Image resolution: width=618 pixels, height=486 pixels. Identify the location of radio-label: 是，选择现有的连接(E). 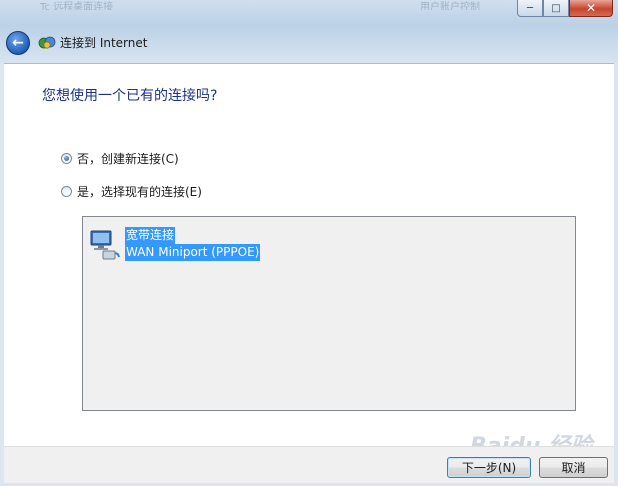
(139, 192).